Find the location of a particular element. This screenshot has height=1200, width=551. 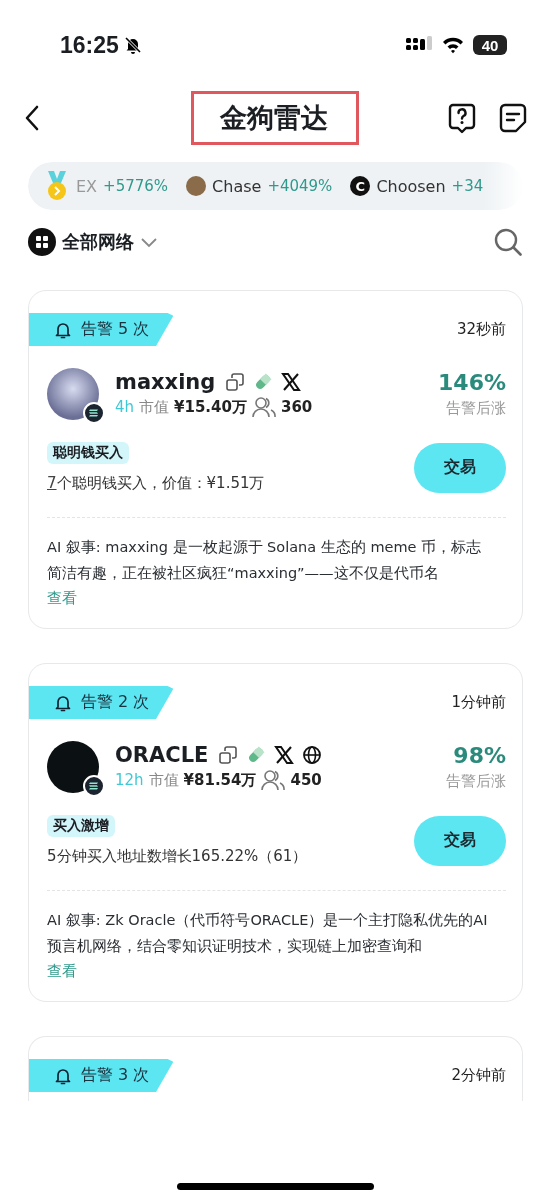

ai-narrative-text: AI 叙事: Zk Oracle（代币符号ORACLE）是一个主打隐私优先的AI预言机网络，结合零知识证明技术，实现链上加密查询和 is located at coordinates (268, 933).